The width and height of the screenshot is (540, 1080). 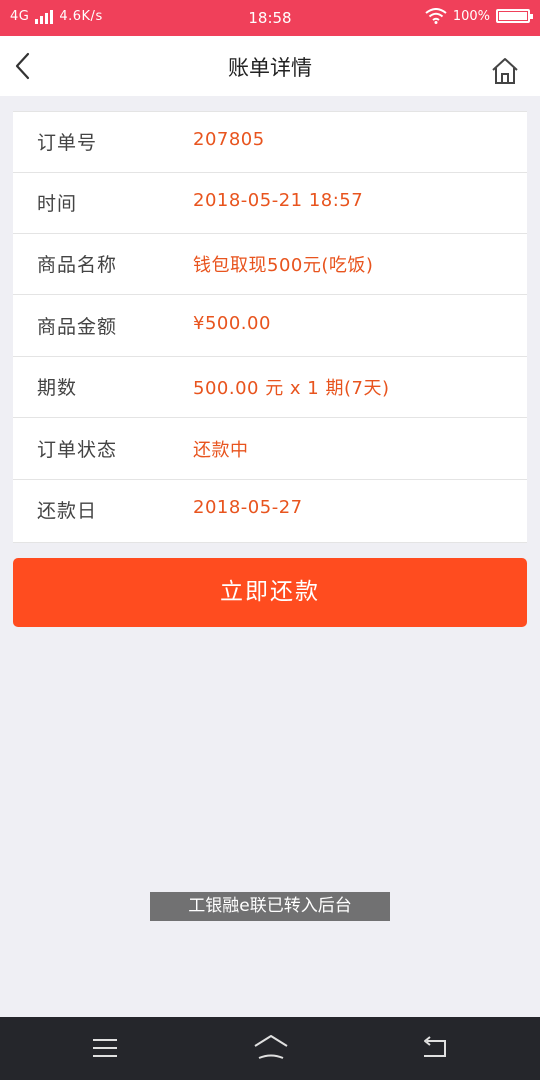 I want to click on detail-label: 时间, so click(x=57, y=204).